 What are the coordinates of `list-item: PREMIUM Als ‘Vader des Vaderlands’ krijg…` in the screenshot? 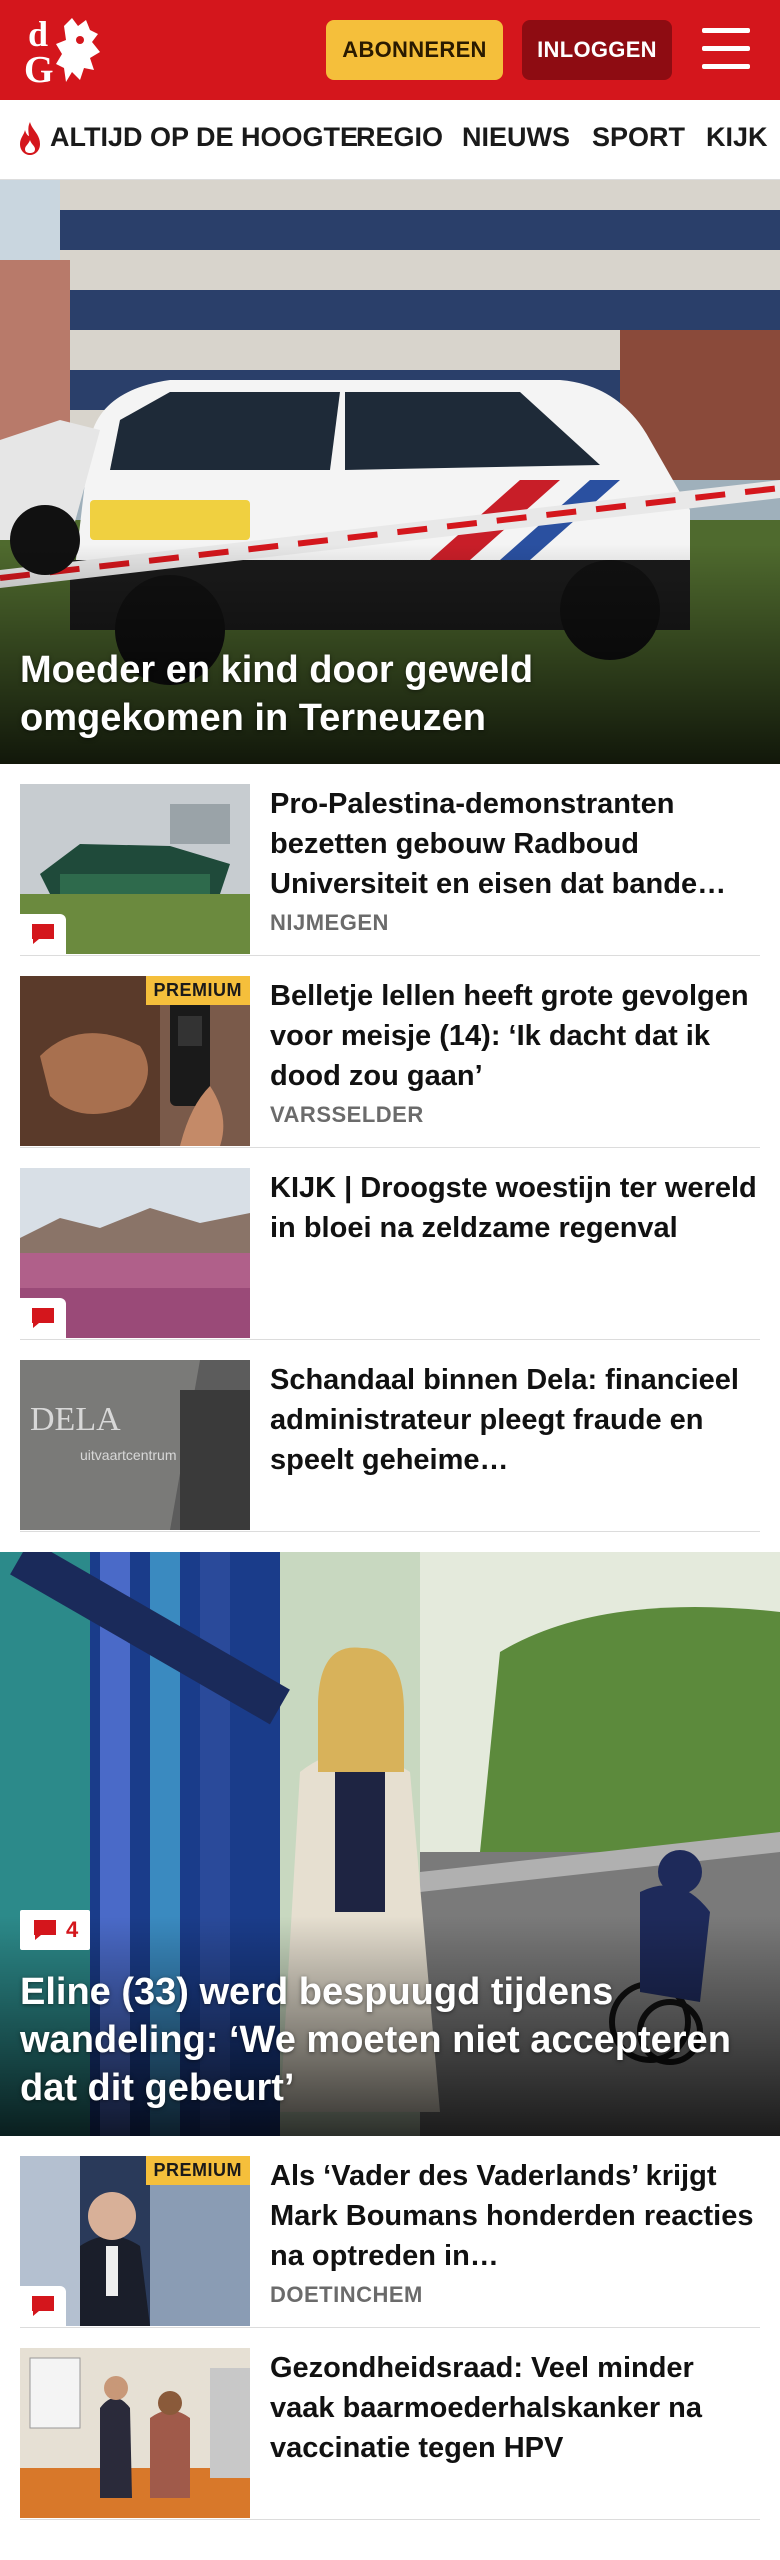 It's located at (390, 2232).